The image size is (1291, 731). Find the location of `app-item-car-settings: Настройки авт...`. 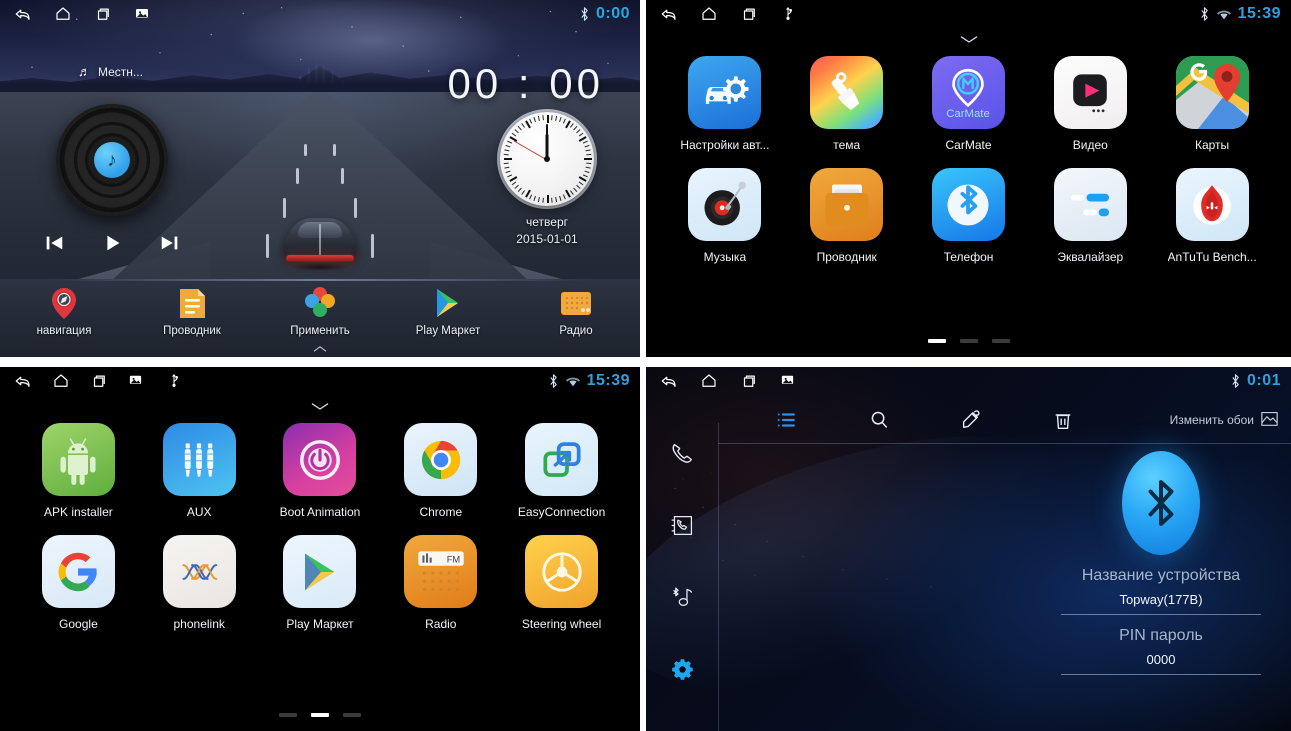

app-item-car-settings: Настройки авт... is located at coordinates (725, 104).